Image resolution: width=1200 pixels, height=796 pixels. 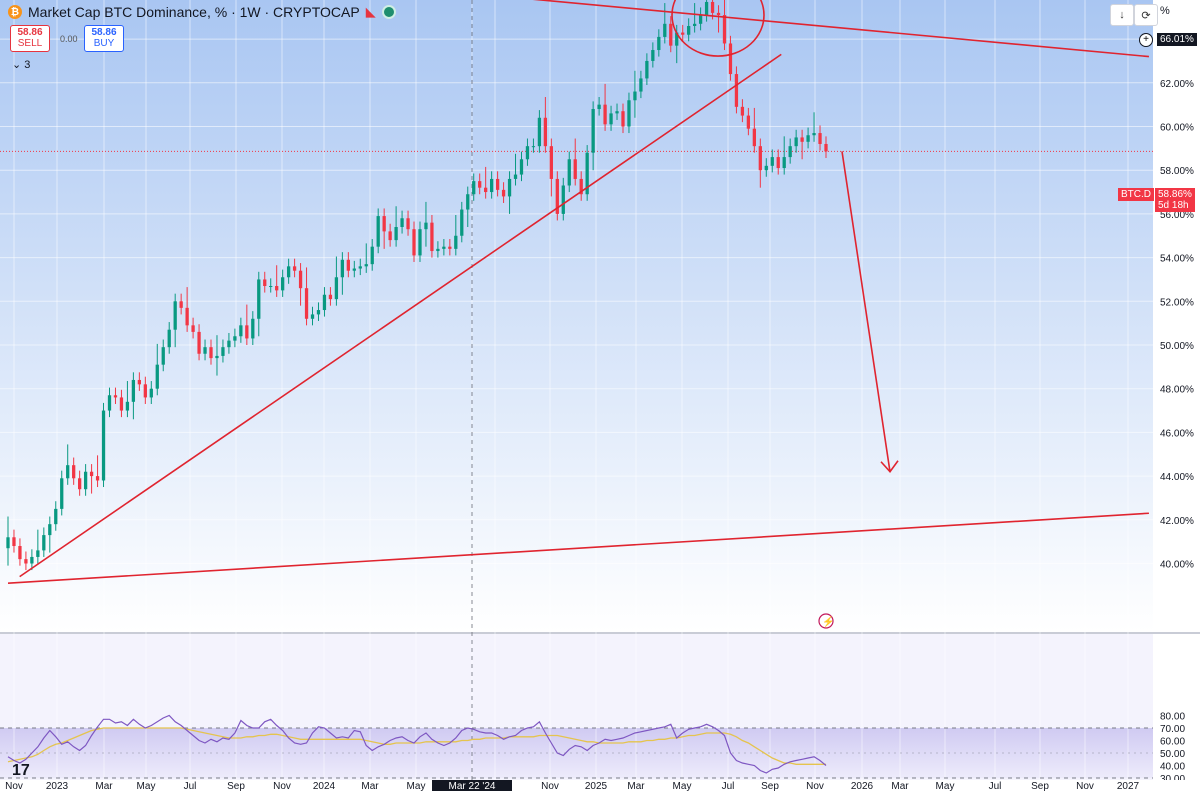 I want to click on y-tick-label: 58.00%, so click(x=1177, y=171).